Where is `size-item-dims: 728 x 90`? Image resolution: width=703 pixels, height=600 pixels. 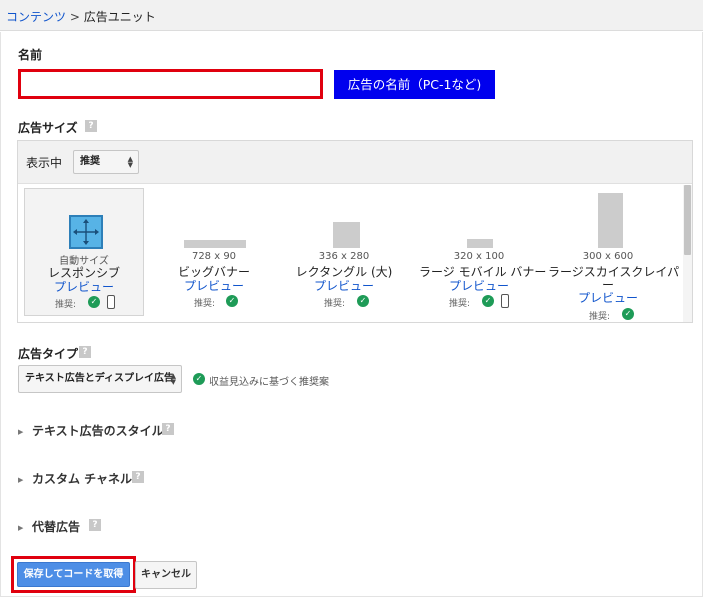 size-item-dims: 728 x 90 is located at coordinates (214, 256).